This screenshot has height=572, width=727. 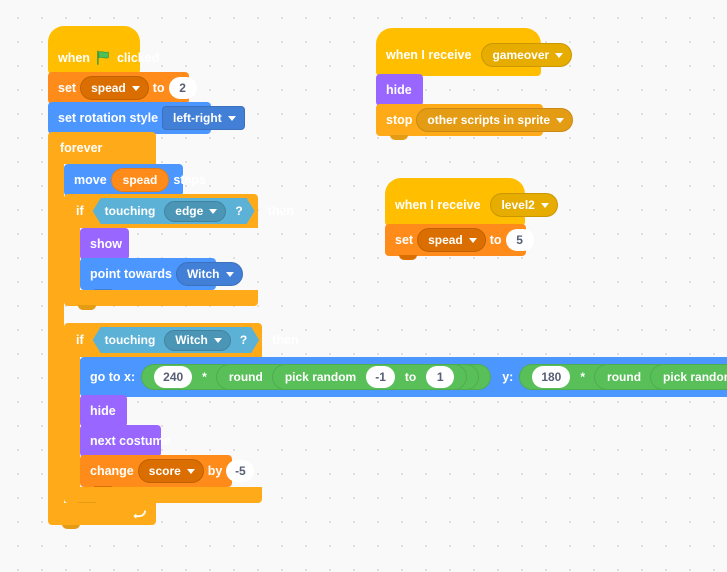 What do you see at coordinates (130, 441) in the screenshot?
I see `next-costume-label: next costume` at bounding box center [130, 441].